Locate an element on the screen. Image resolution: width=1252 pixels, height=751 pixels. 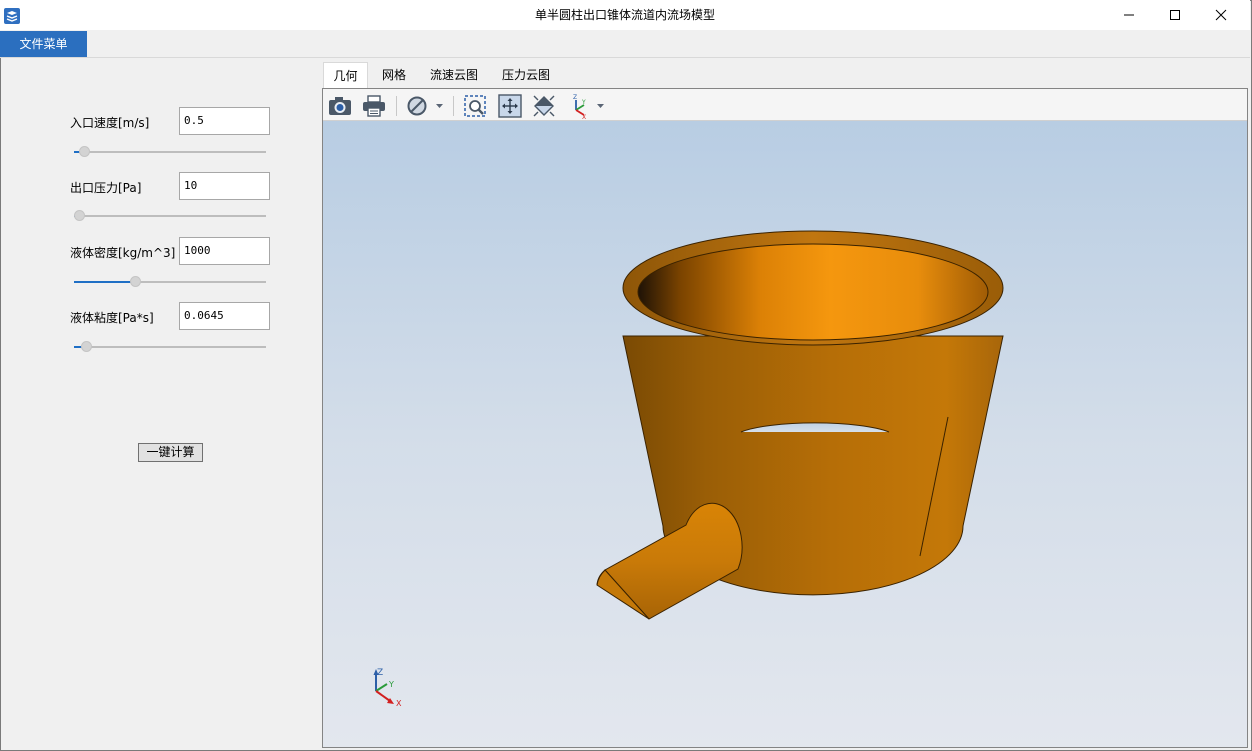
fluid-density-input: 1000 is located at coordinates (224, 251).